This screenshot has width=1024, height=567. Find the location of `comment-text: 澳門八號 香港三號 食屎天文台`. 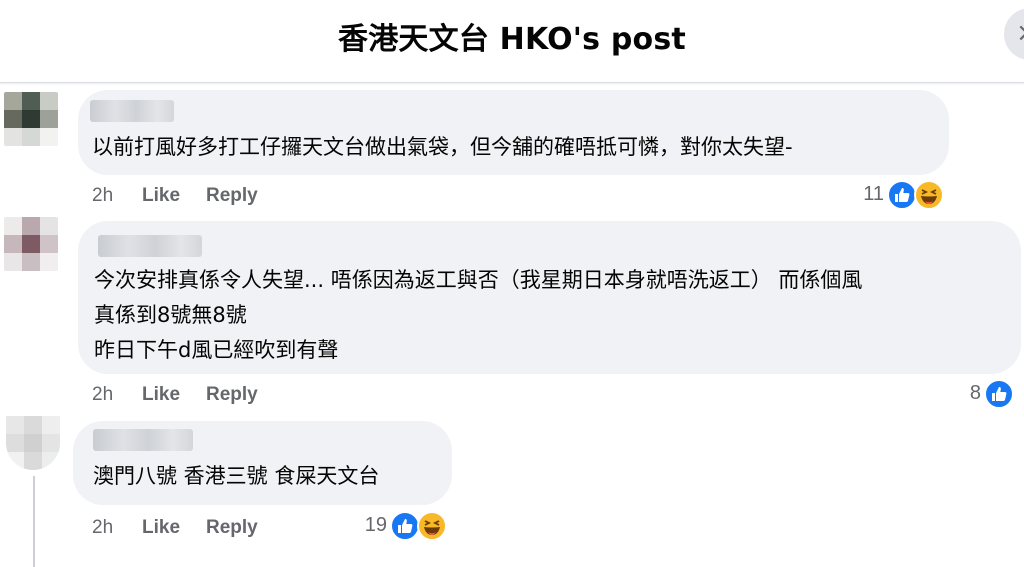

comment-text: 澳門八號 香港三號 食屎天文台 is located at coordinates (236, 476).